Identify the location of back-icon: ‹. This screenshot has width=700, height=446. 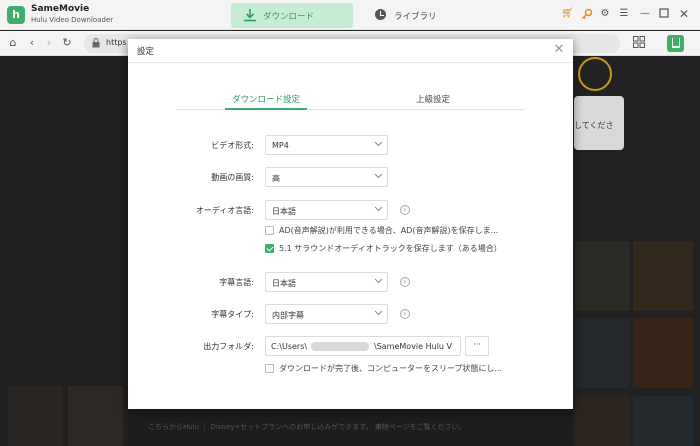
(32, 43).